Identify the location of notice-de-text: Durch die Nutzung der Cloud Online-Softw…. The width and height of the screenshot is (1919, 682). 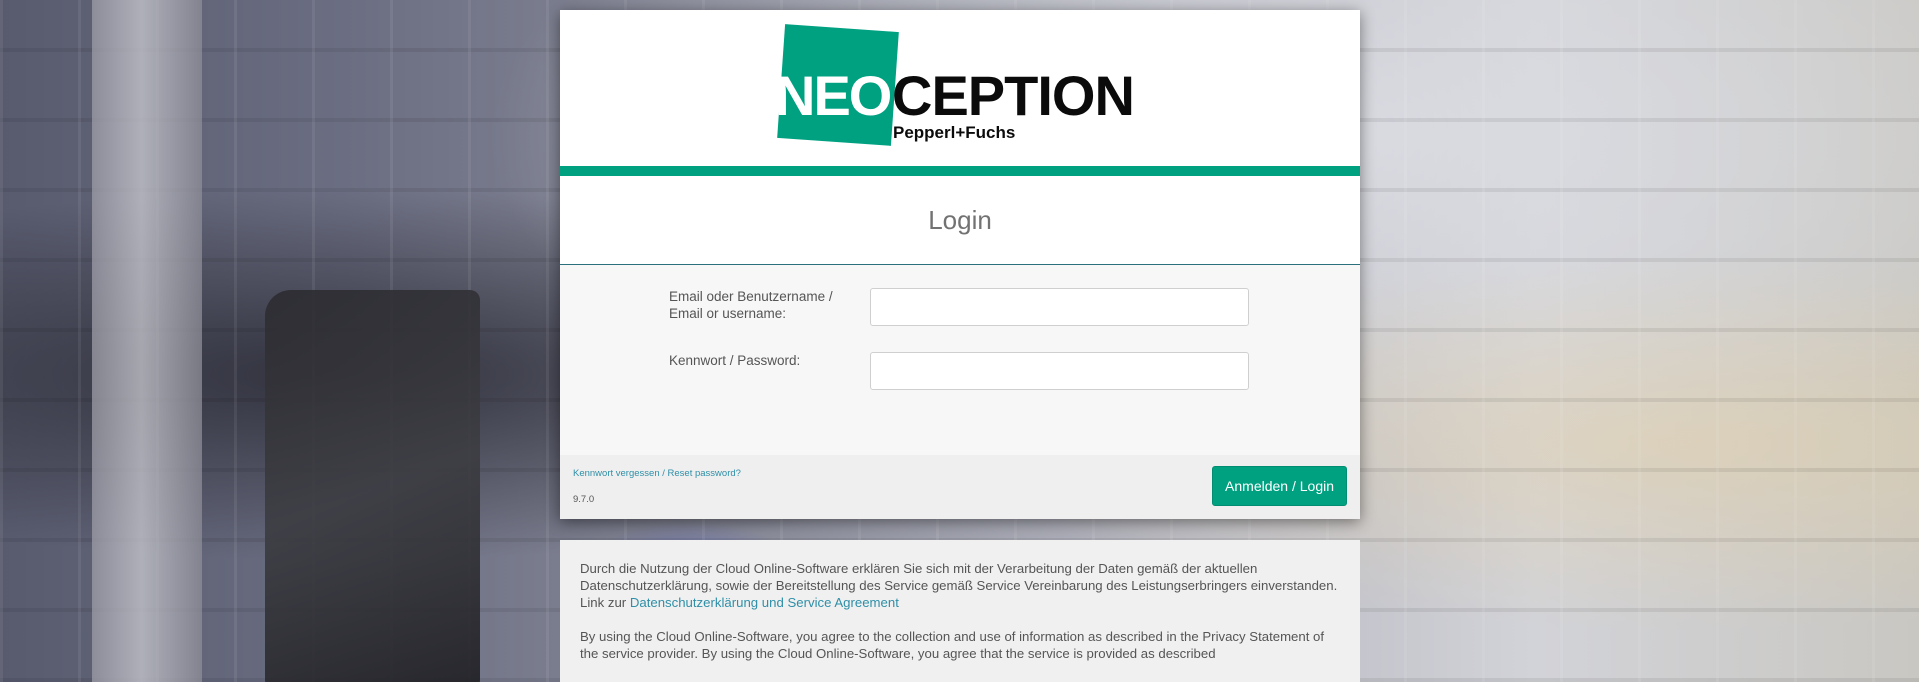
(959, 577).